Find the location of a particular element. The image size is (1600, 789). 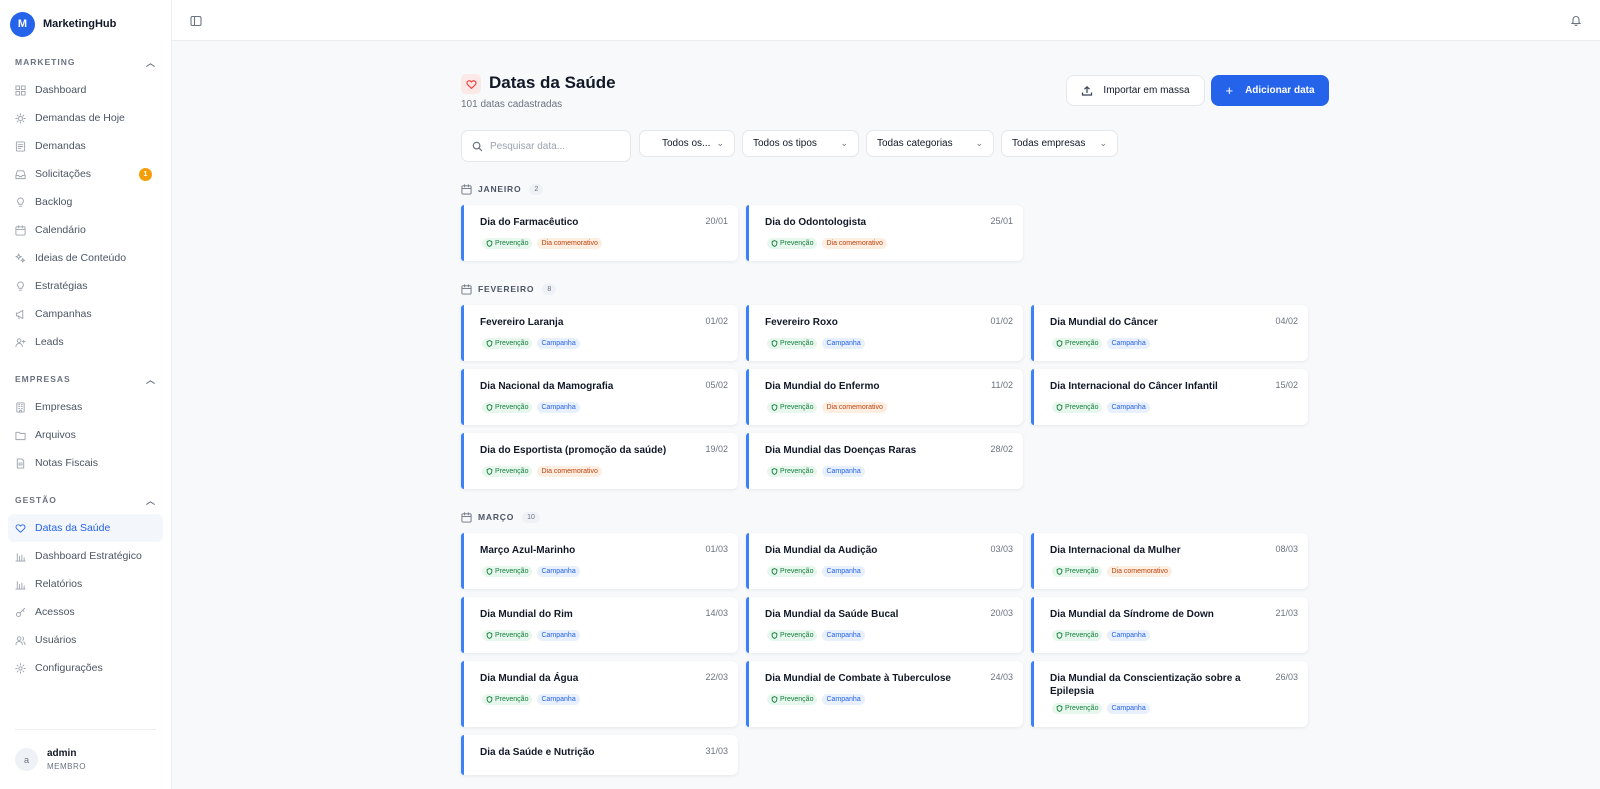

company-filter-select: Todas empresas ⌄ is located at coordinates (1059, 143).